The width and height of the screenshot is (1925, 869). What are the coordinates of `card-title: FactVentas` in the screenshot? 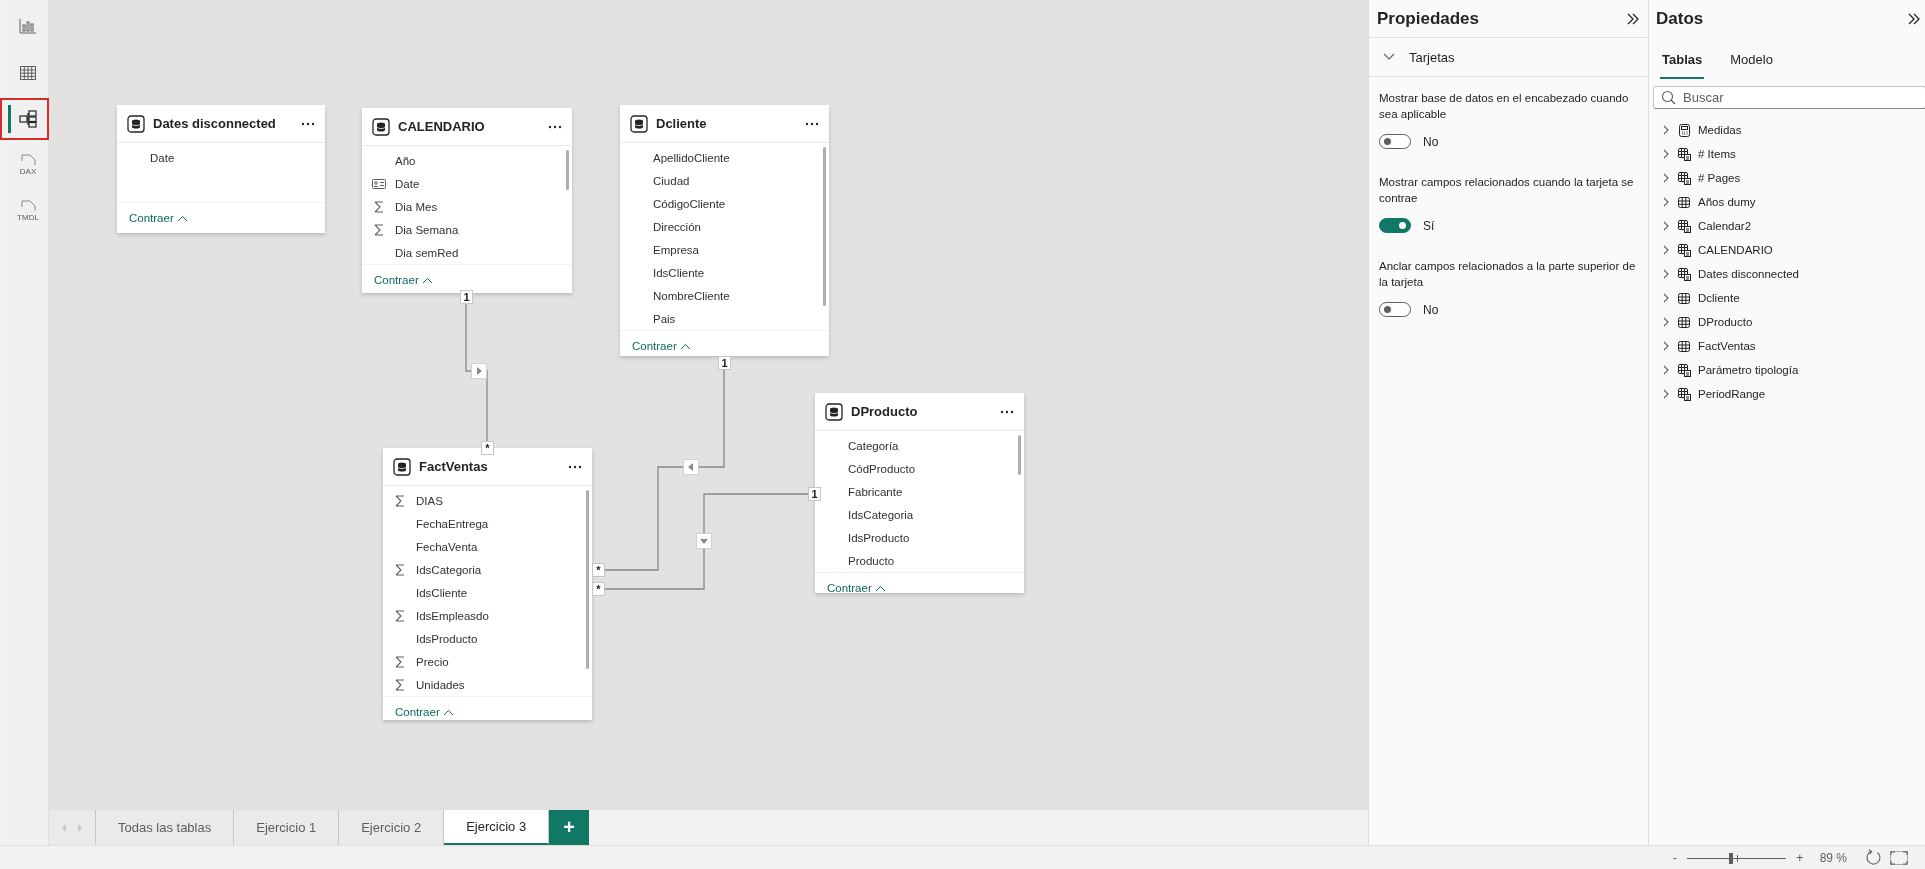 It's located at (454, 466).